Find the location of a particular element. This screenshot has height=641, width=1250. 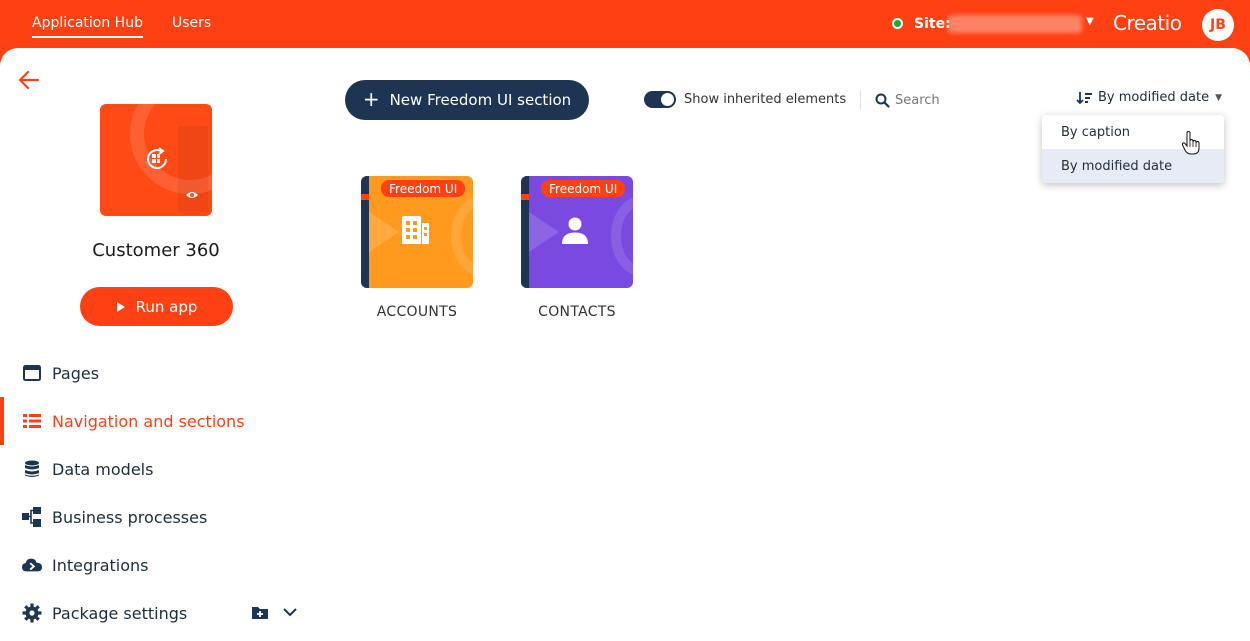

sidebar-item-navigation: Navigation and sections is located at coordinates (150, 421).